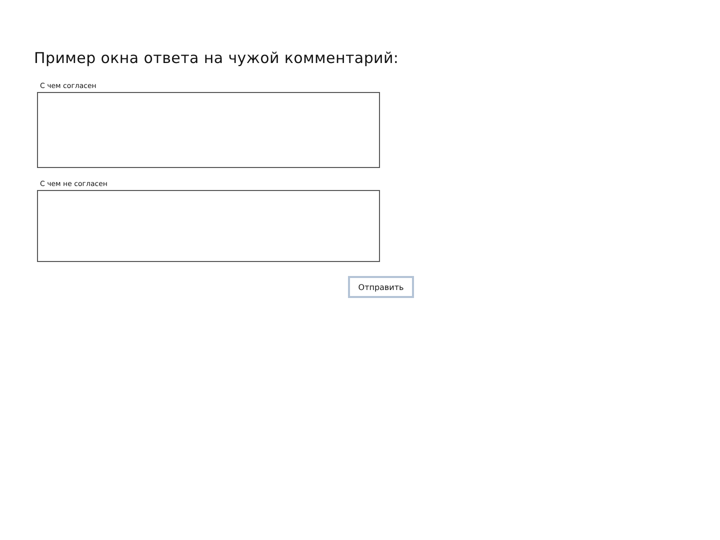 This screenshot has height=540, width=720. What do you see at coordinates (381, 287) in the screenshot?
I see `submit-button: Отправить` at bounding box center [381, 287].